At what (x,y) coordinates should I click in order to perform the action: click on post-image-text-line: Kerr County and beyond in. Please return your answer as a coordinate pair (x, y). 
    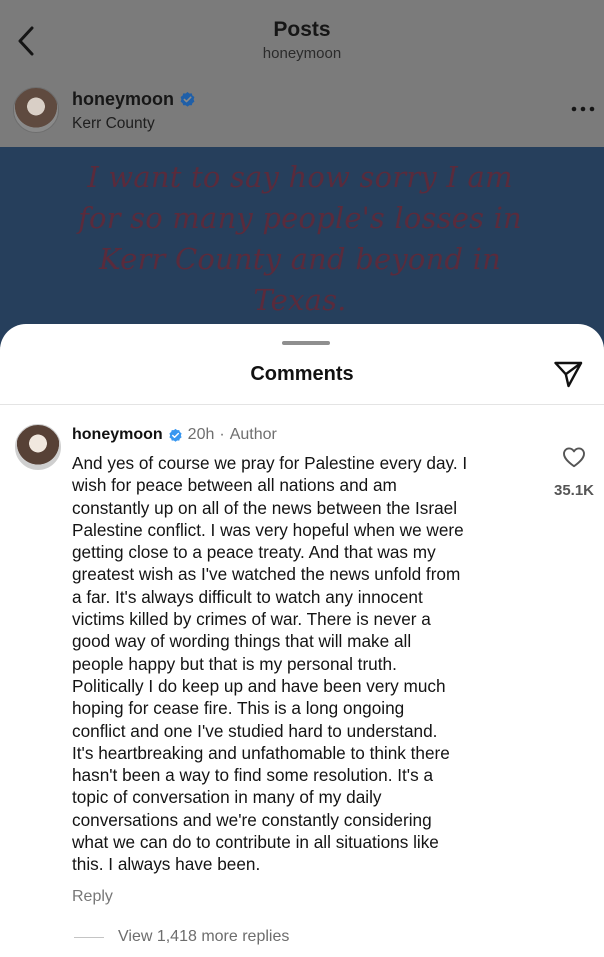
    Looking at the image, I should click on (300, 259).